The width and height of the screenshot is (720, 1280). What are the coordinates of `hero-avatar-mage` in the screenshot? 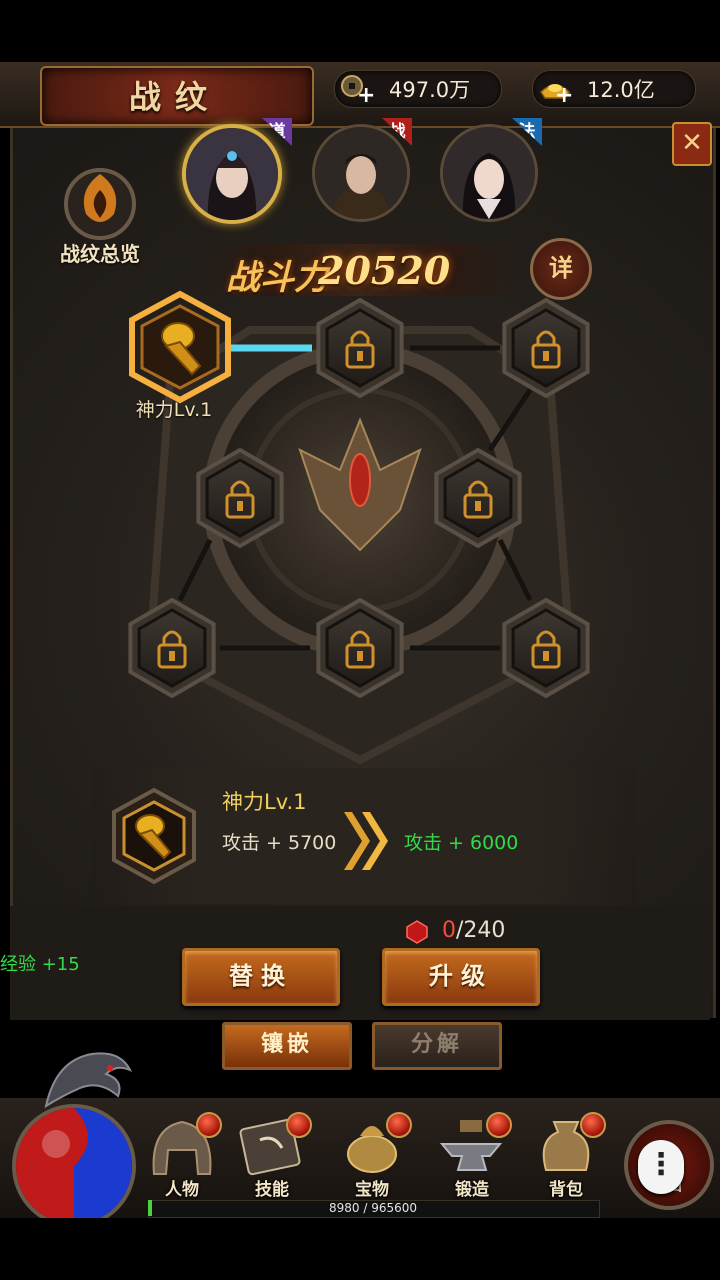 It's located at (489, 173).